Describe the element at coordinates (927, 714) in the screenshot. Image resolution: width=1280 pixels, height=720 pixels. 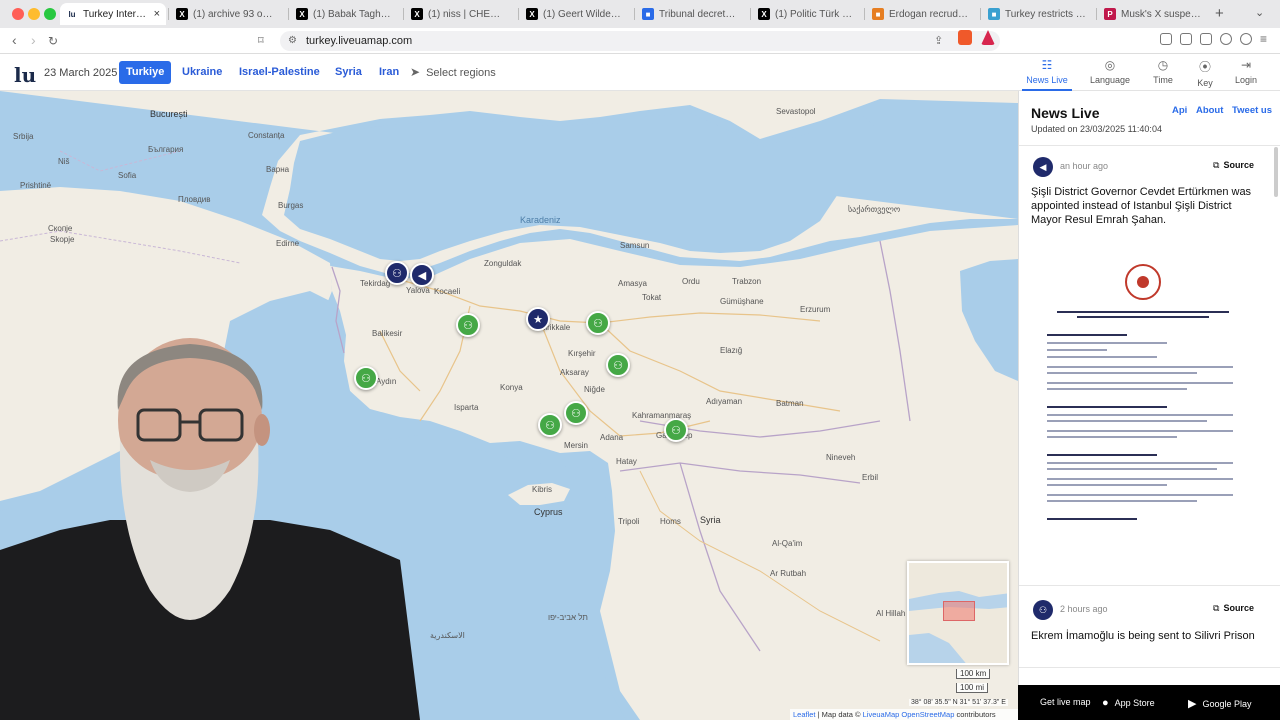
I see `osm-link: OpenStreetMap` at that location.